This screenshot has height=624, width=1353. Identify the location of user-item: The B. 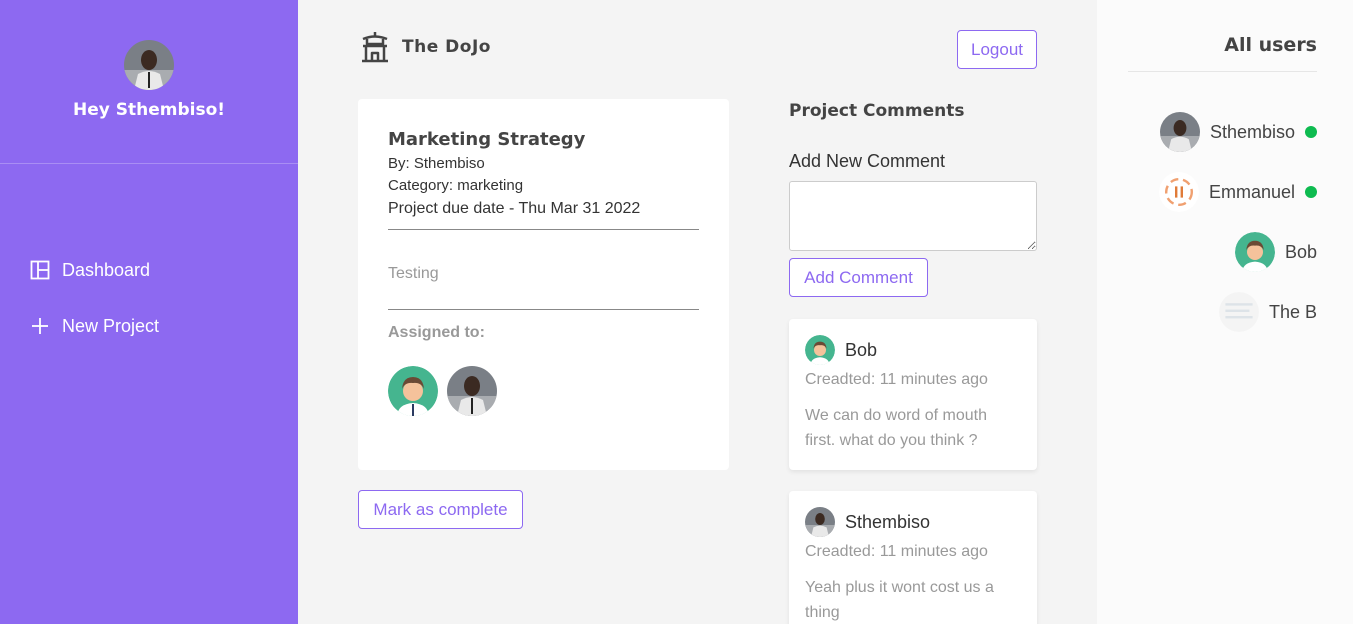
(1263, 312).